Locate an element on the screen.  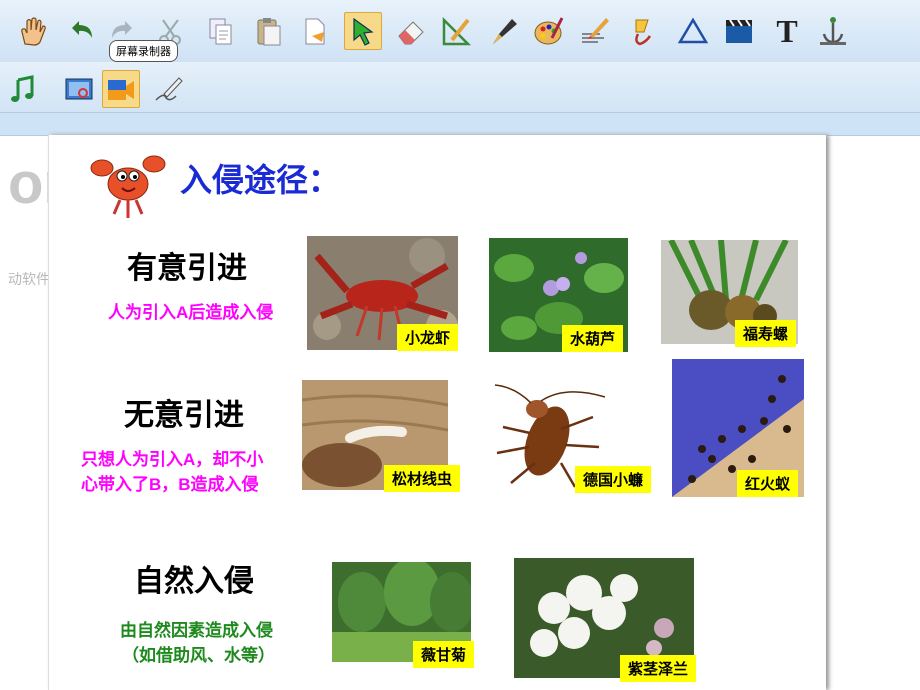
paste-special-icon is located at coordinates (315, 31).